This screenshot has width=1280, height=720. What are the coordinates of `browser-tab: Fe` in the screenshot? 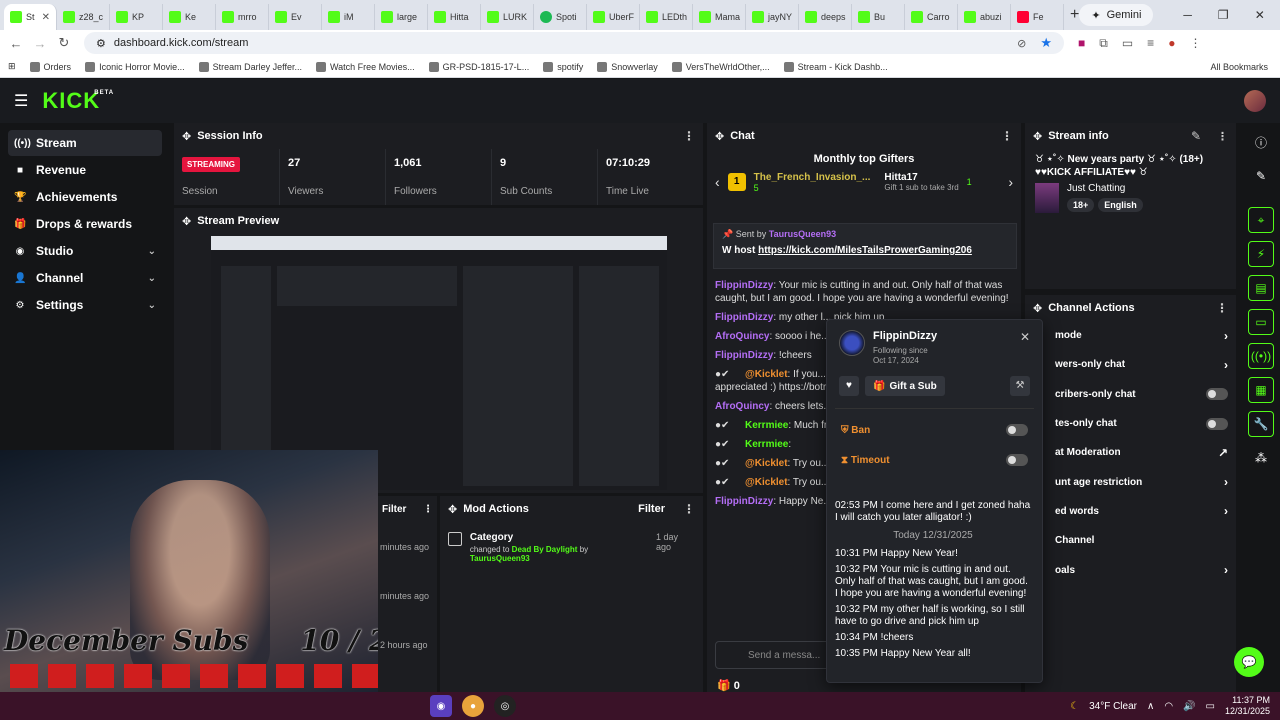 It's located at (1037, 17).